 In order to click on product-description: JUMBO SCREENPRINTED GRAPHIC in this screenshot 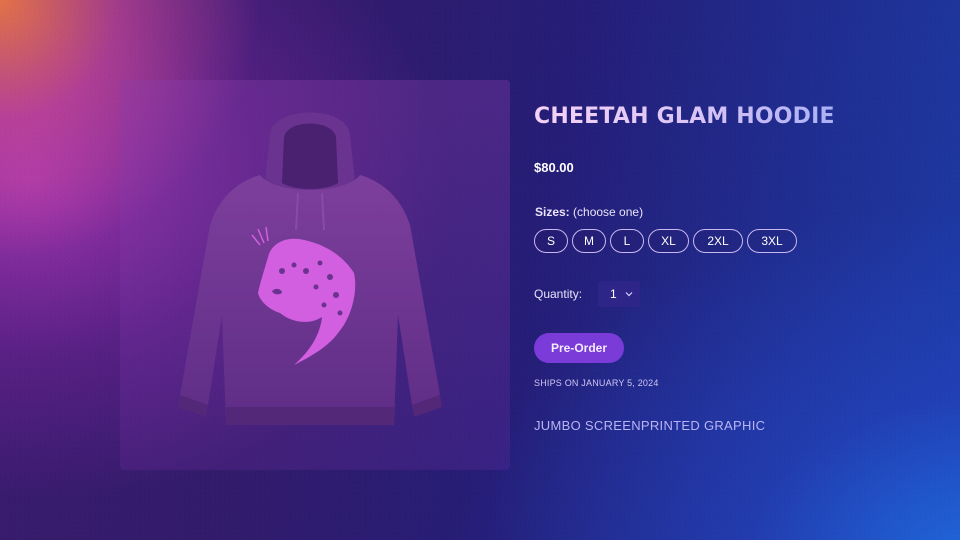, I will do `click(650, 425)`.